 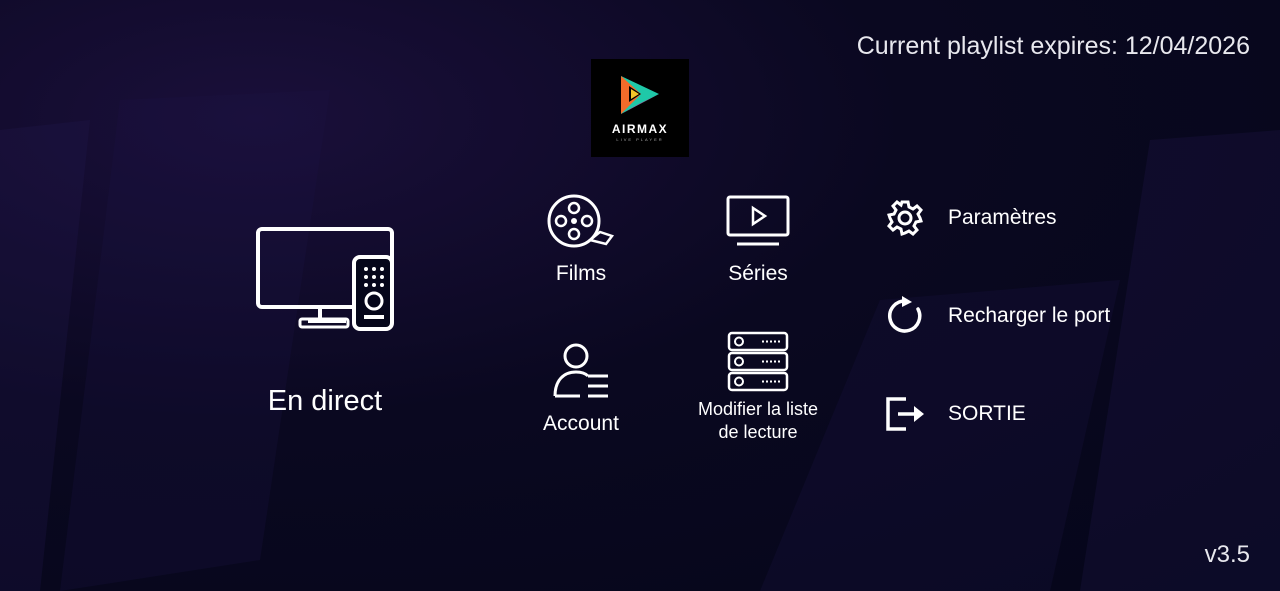 I want to click on exit-button: SORTIE, so click(x=955, y=414).